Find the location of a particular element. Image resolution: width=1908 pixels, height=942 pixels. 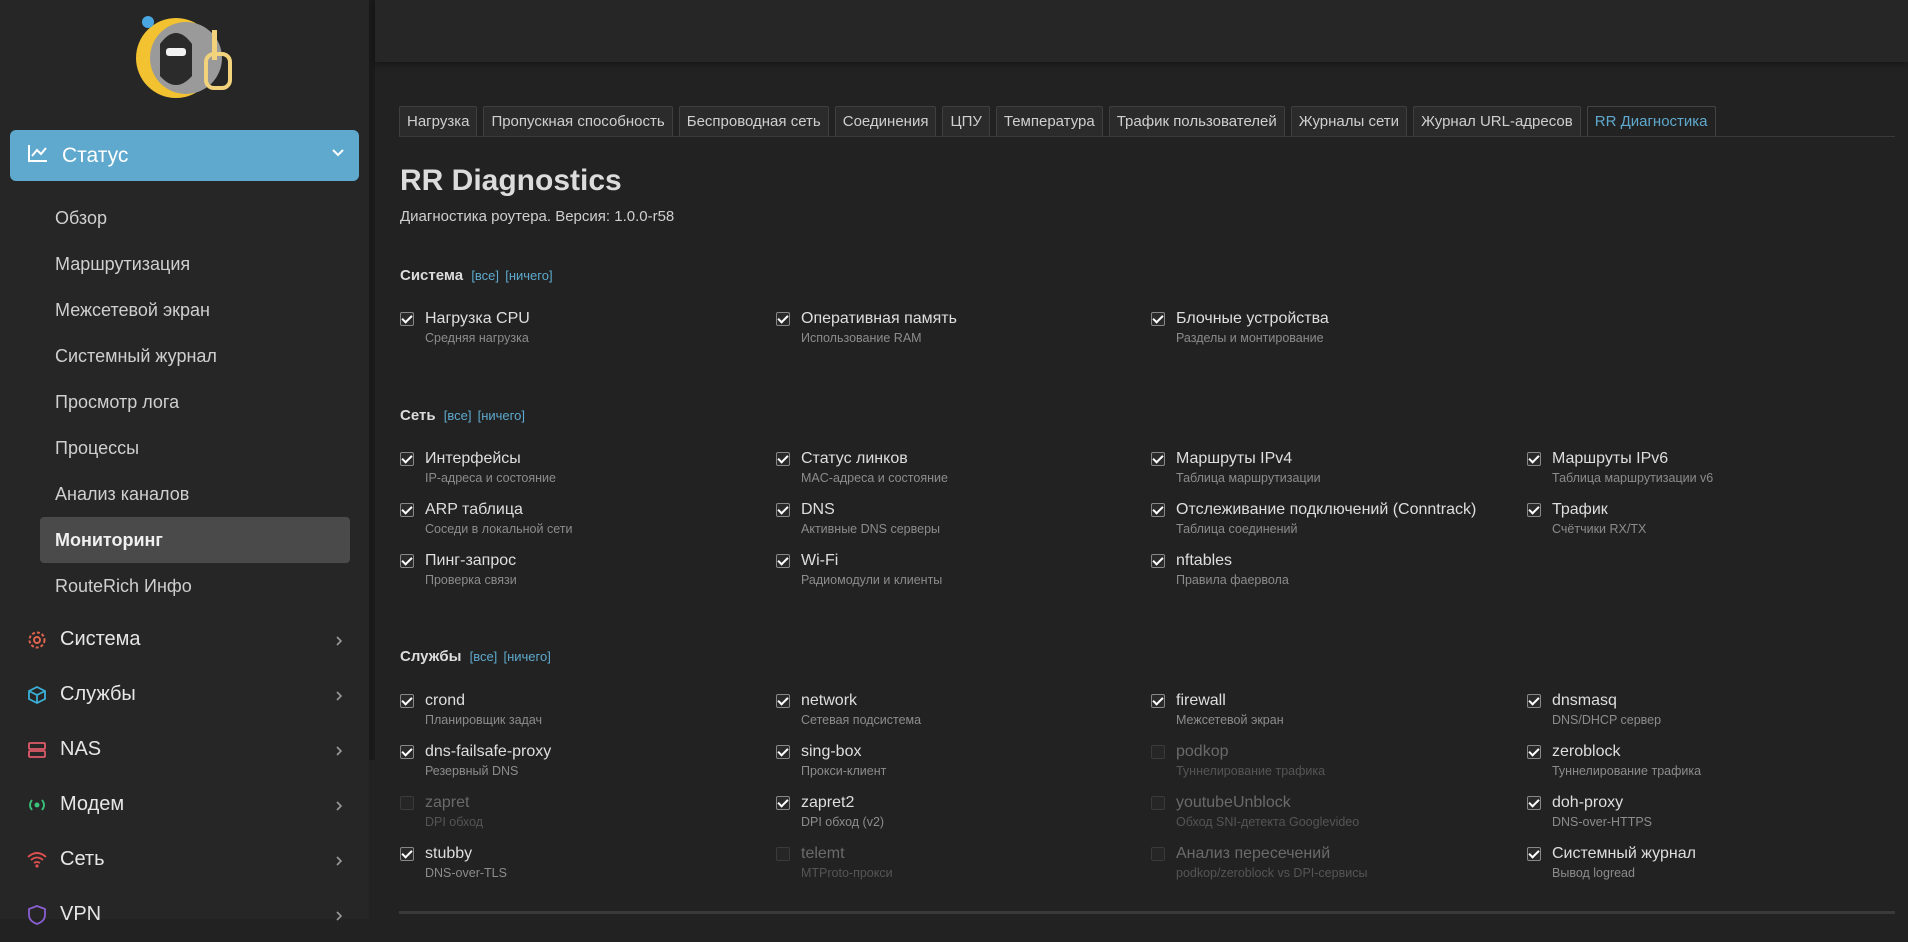

option-label: sing-box is located at coordinates (831, 751).